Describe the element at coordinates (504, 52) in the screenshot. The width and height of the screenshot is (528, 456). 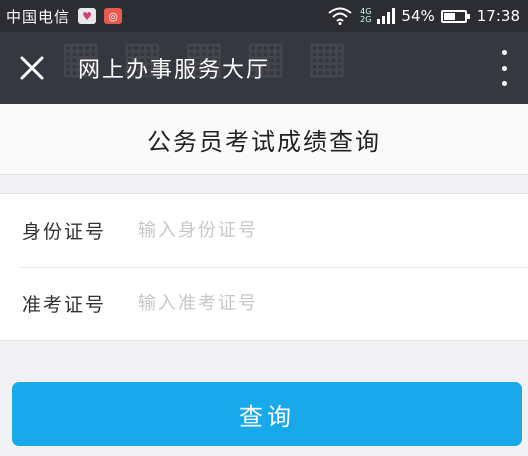
I see `more-vertical-icon` at that location.